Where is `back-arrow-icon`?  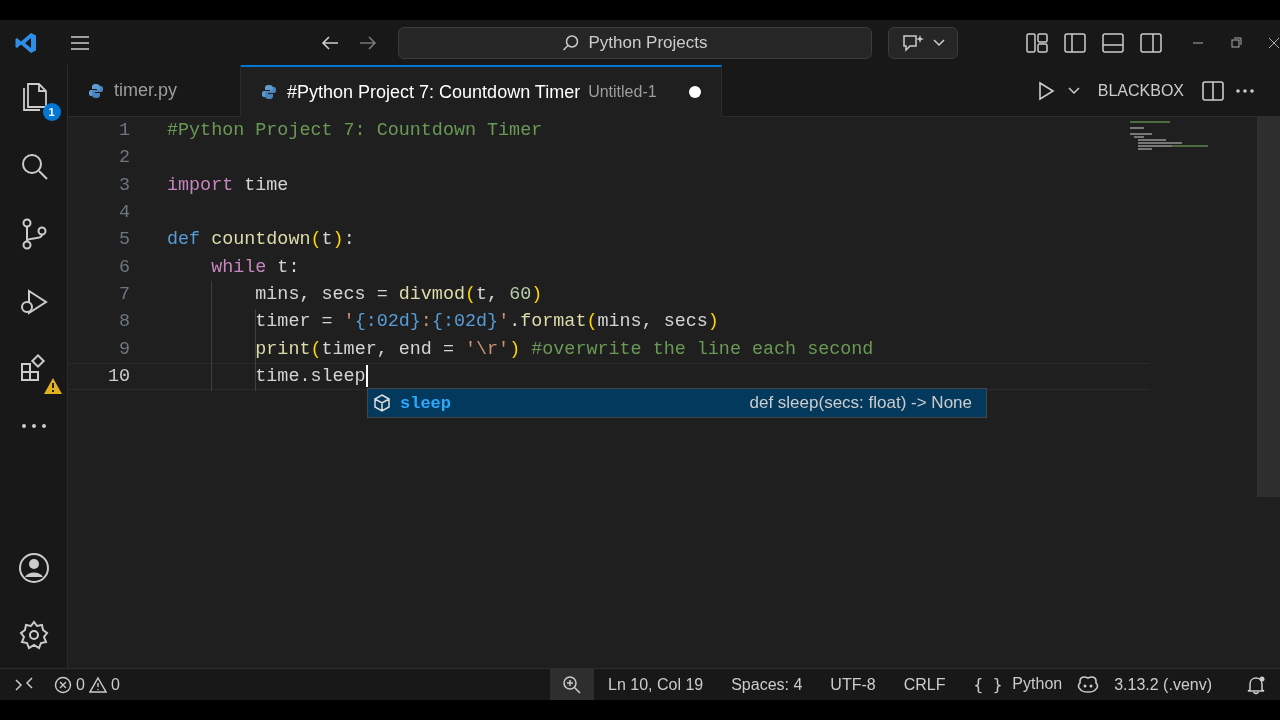 back-arrow-icon is located at coordinates (330, 42).